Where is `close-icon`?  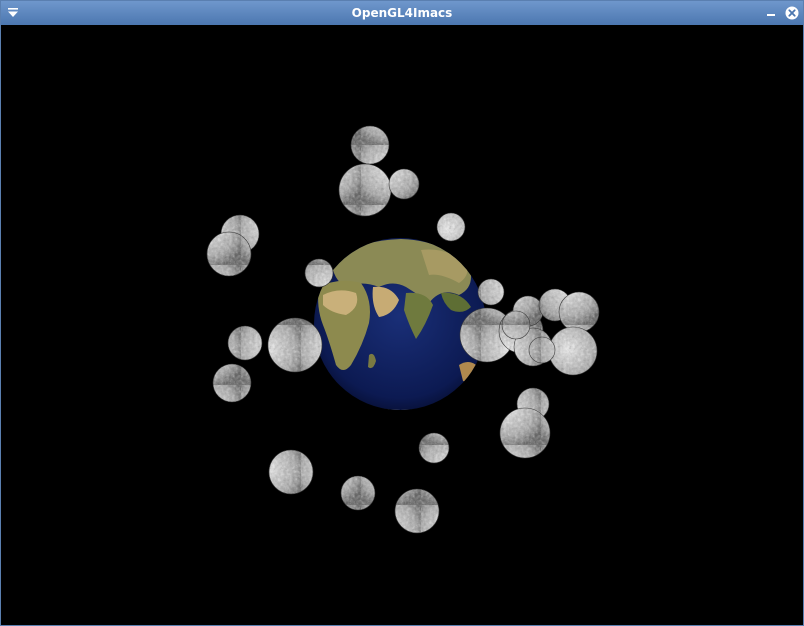
close-icon is located at coordinates (792, 13).